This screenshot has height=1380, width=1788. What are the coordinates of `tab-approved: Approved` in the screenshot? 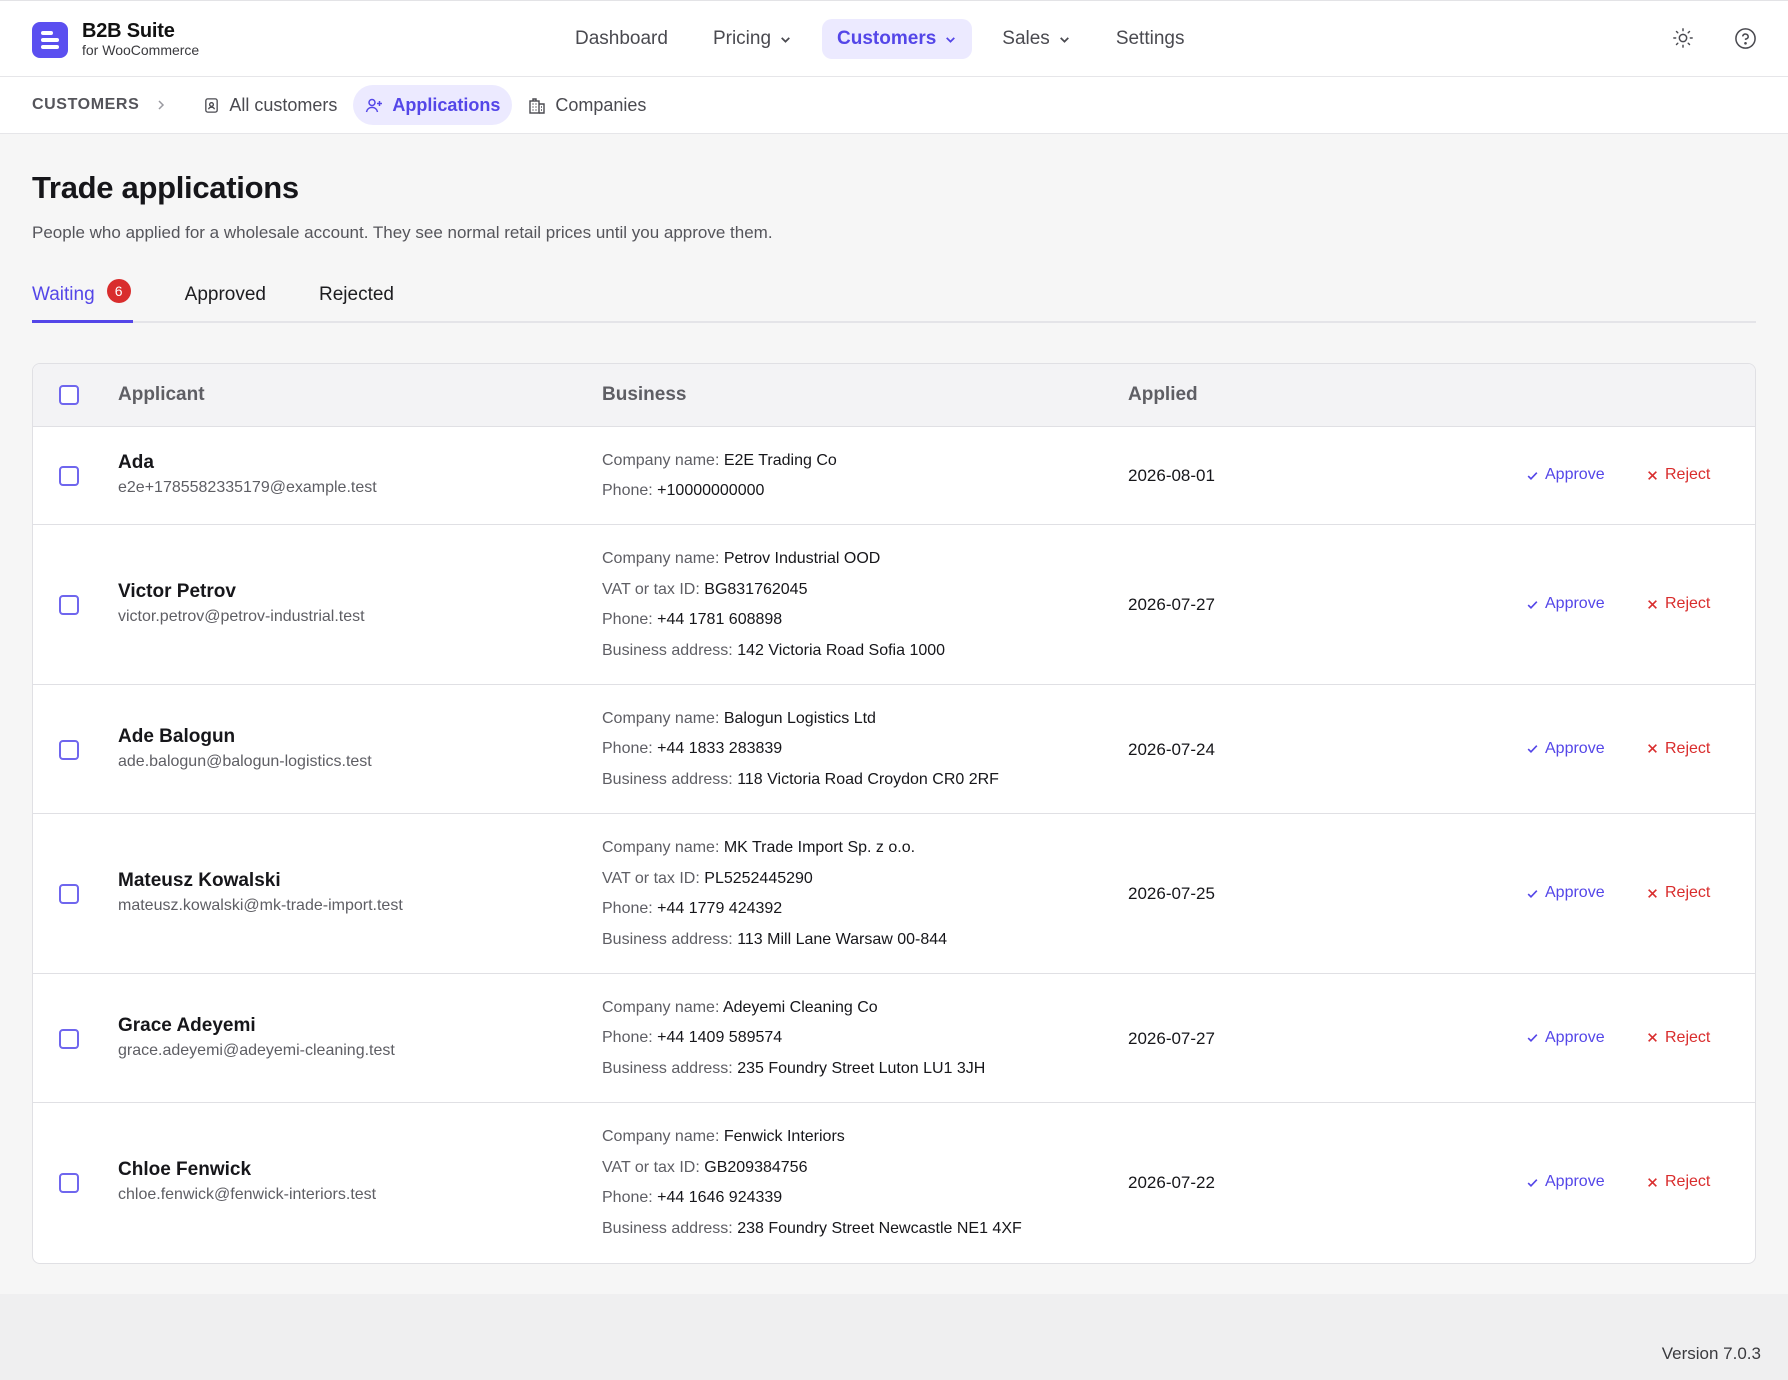 It's located at (225, 298).